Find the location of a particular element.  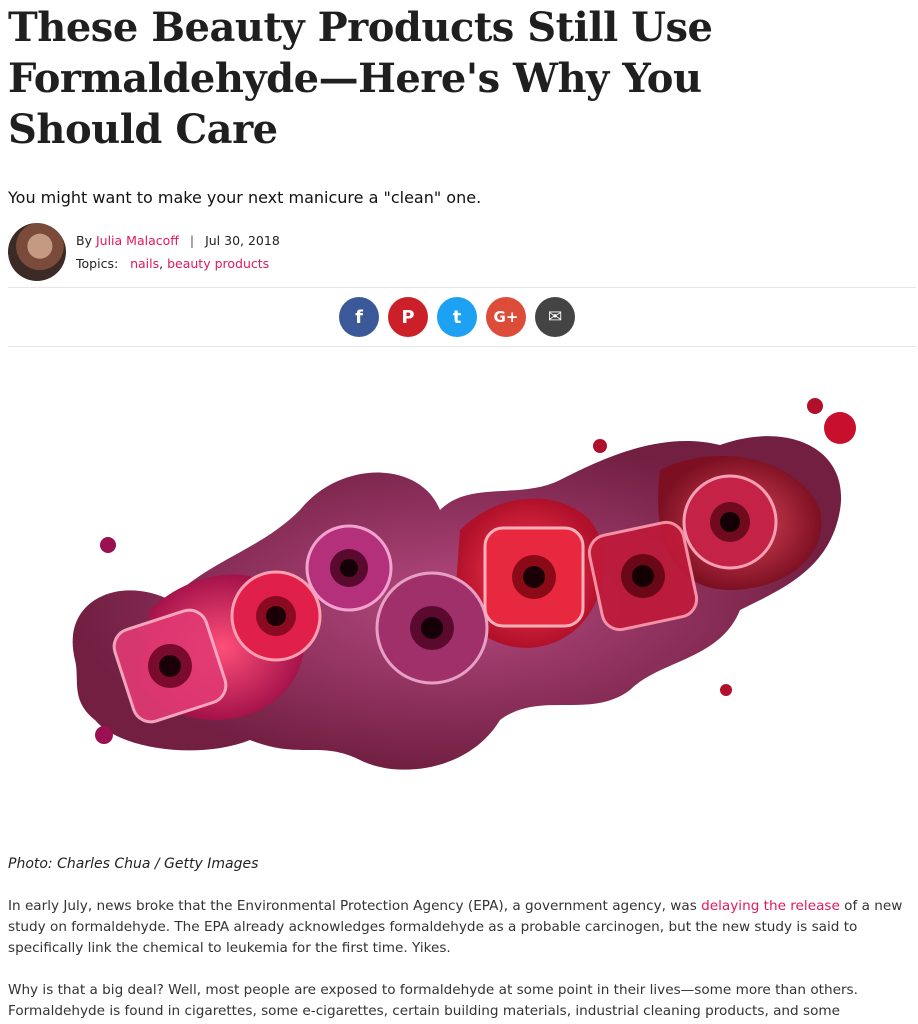

twitter-share-button: t is located at coordinates (457, 317).